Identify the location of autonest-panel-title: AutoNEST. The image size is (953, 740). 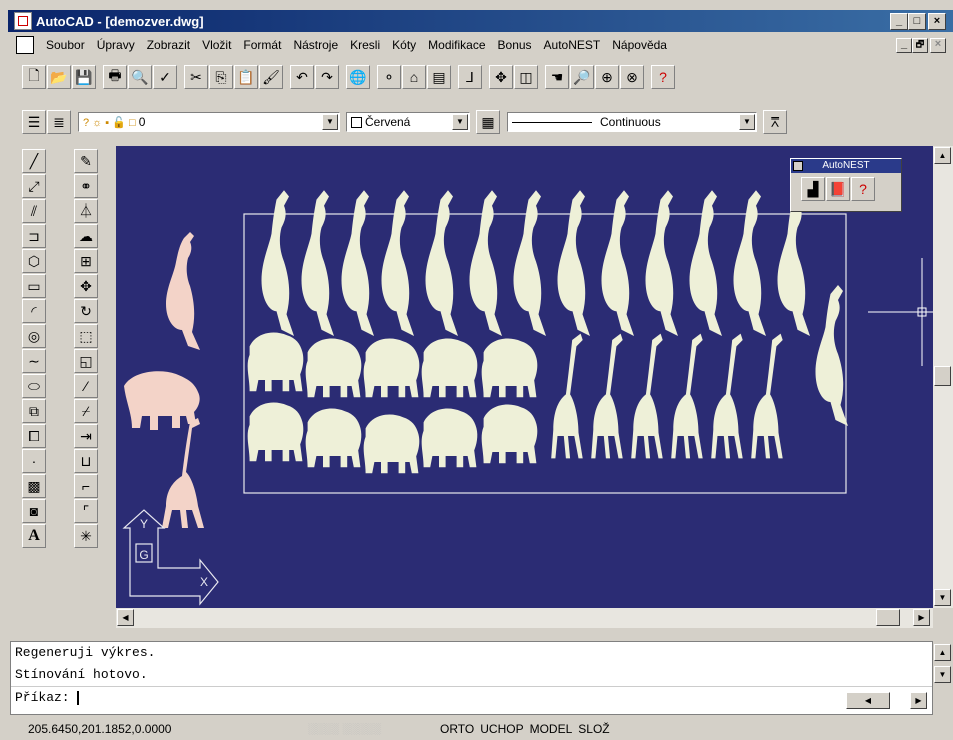
(846, 166).